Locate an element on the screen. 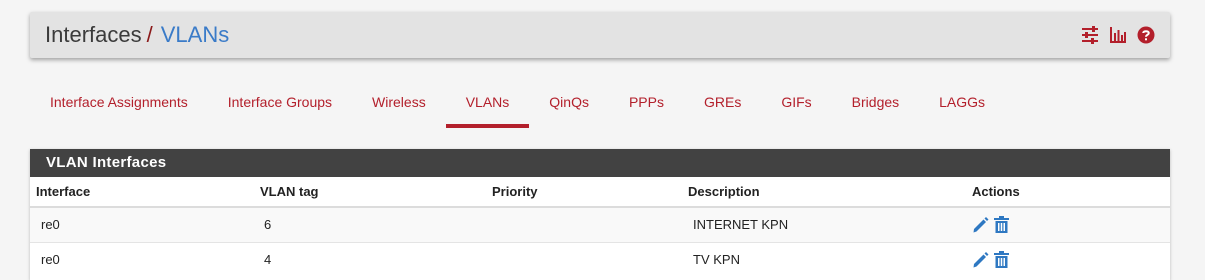 This screenshot has height=280, width=1205. column-header-interface: Interface is located at coordinates (142, 192).